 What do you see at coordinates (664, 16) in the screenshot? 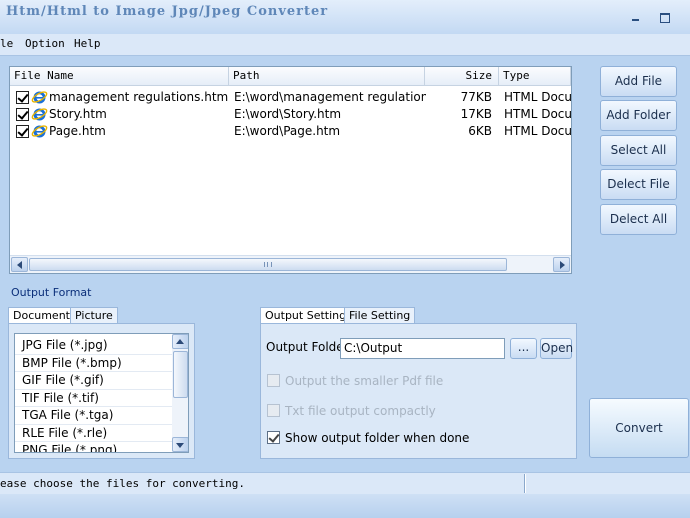
I see `maximize-icon` at bounding box center [664, 16].